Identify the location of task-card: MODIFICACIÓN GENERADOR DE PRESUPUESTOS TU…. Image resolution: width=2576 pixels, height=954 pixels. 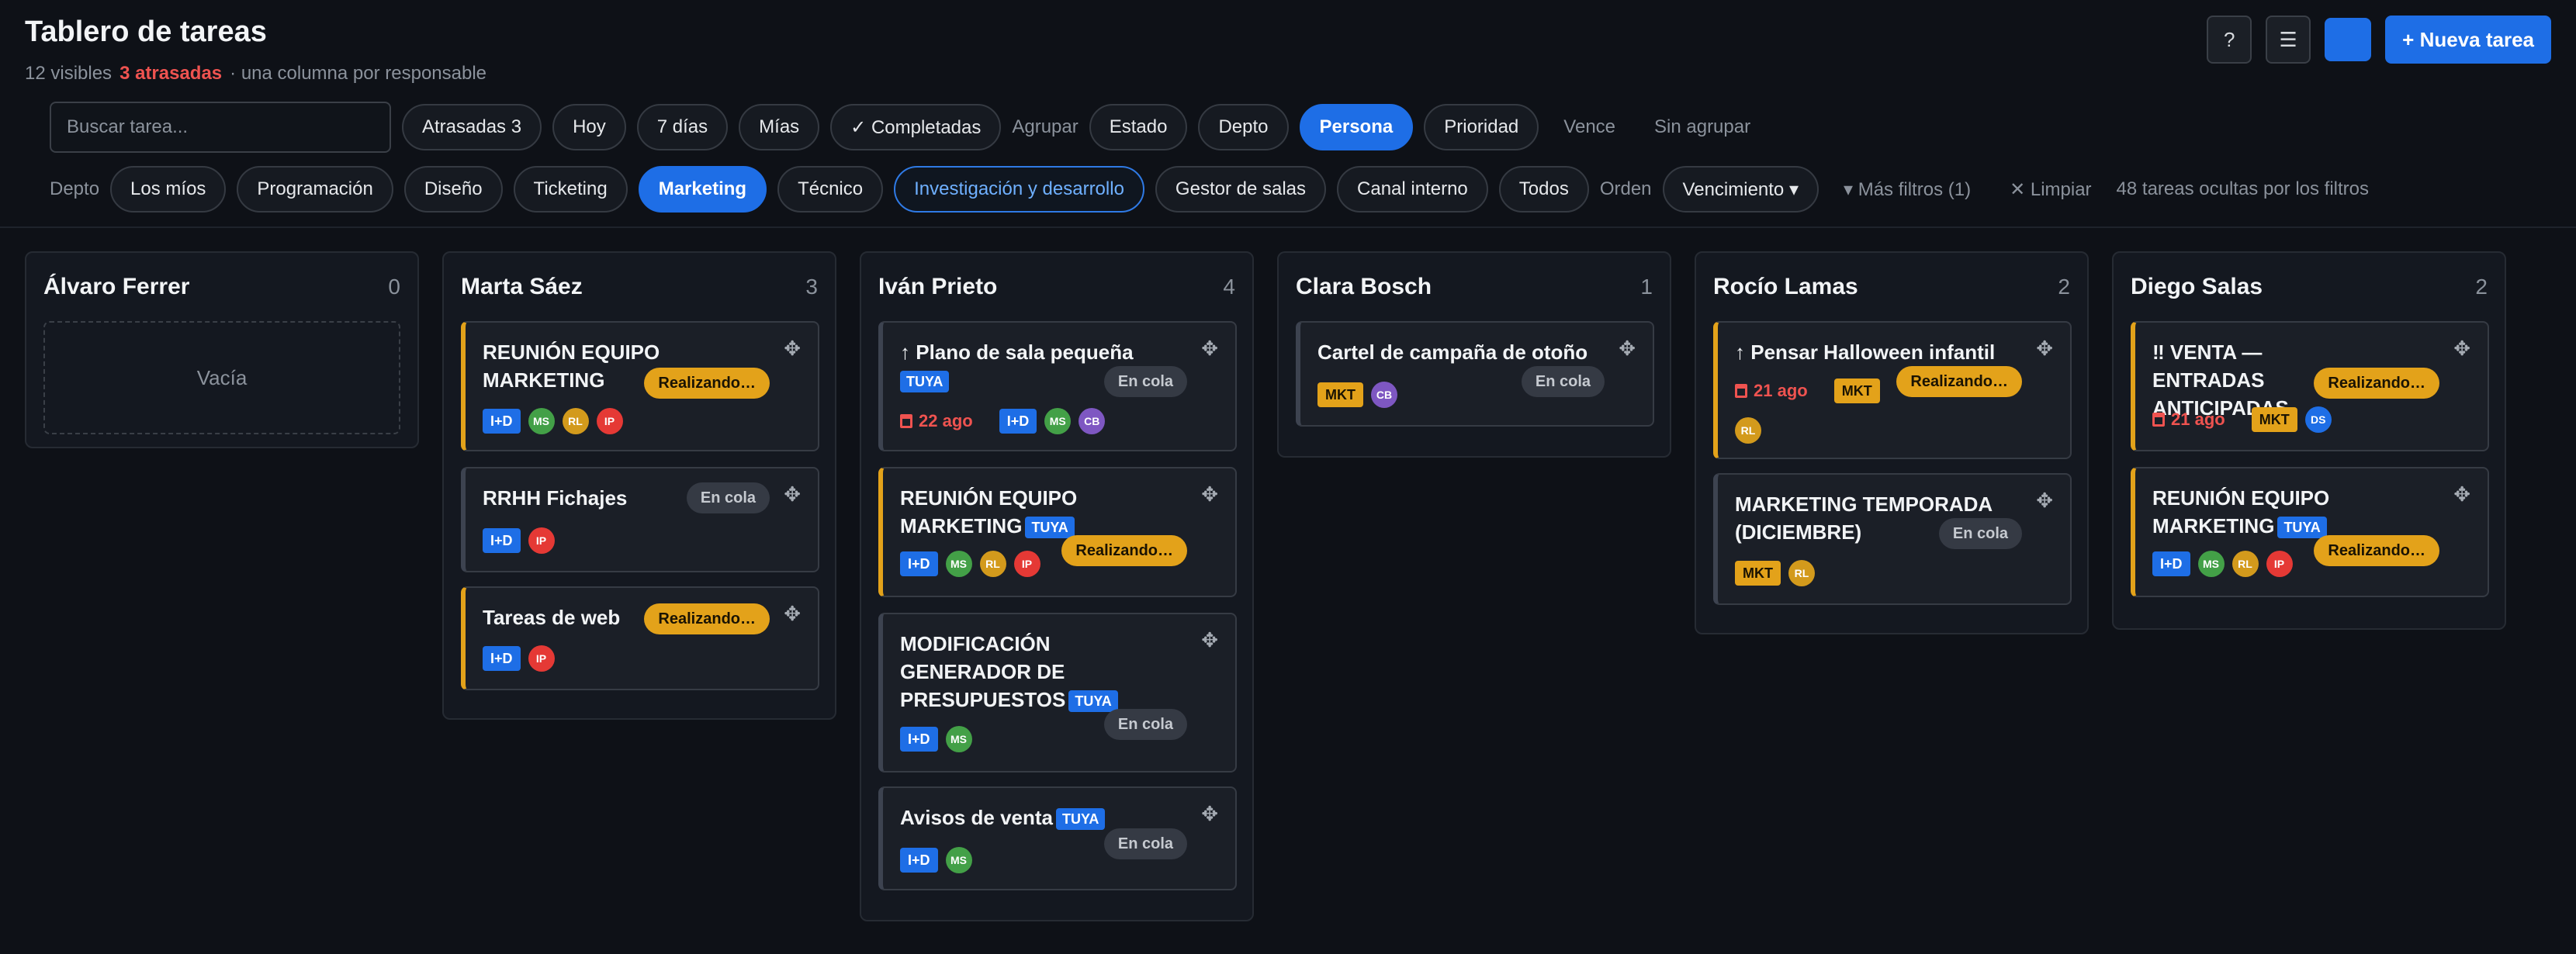
(1057, 693).